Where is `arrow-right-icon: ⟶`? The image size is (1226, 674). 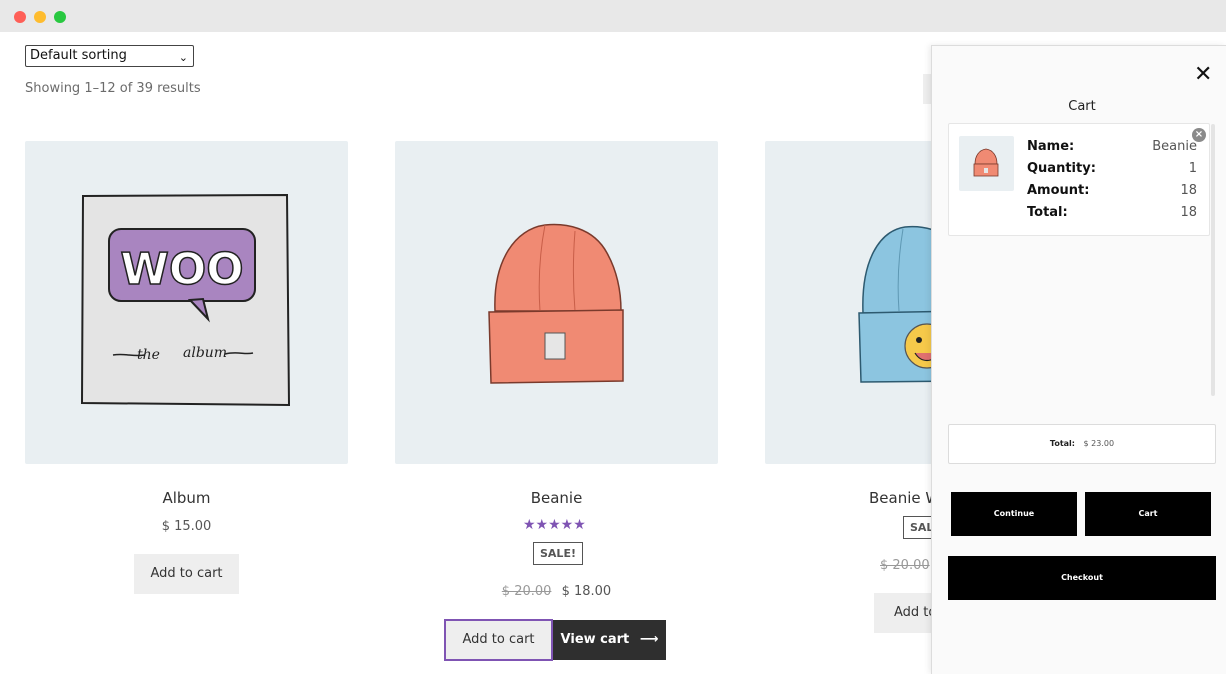
arrow-right-icon: ⟶ is located at coordinates (649, 639).